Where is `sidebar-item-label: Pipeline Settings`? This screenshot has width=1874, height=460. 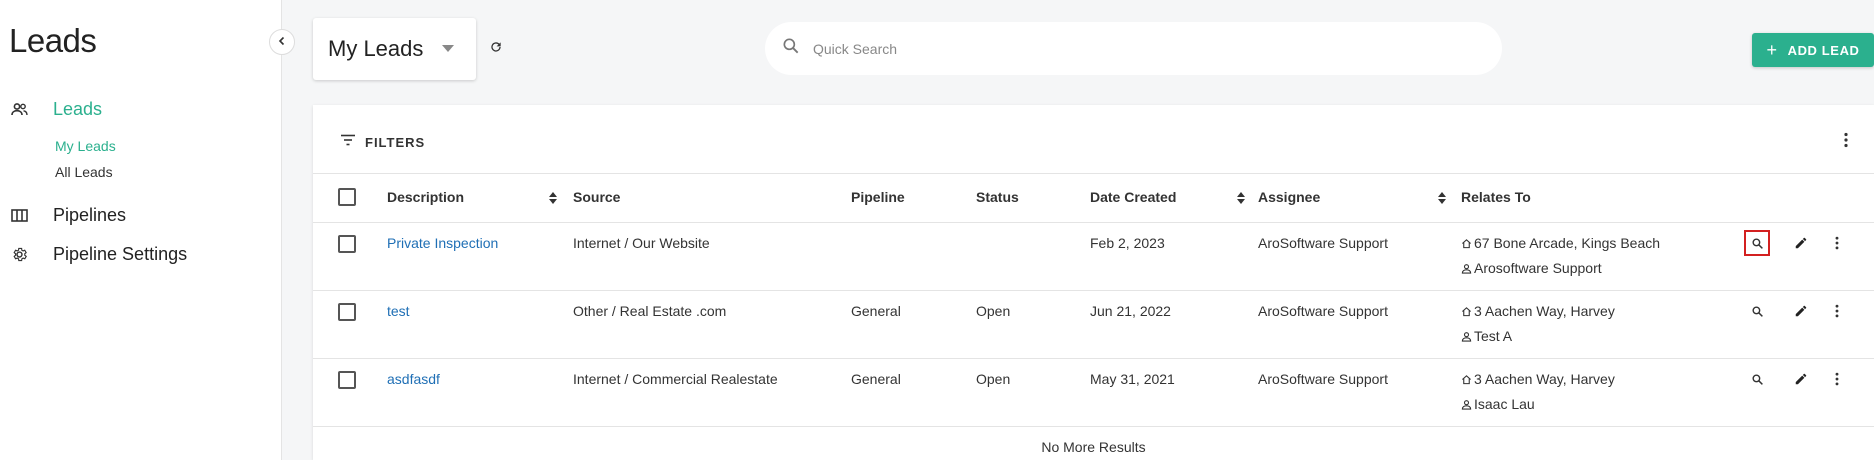 sidebar-item-label: Pipeline Settings is located at coordinates (120, 253).